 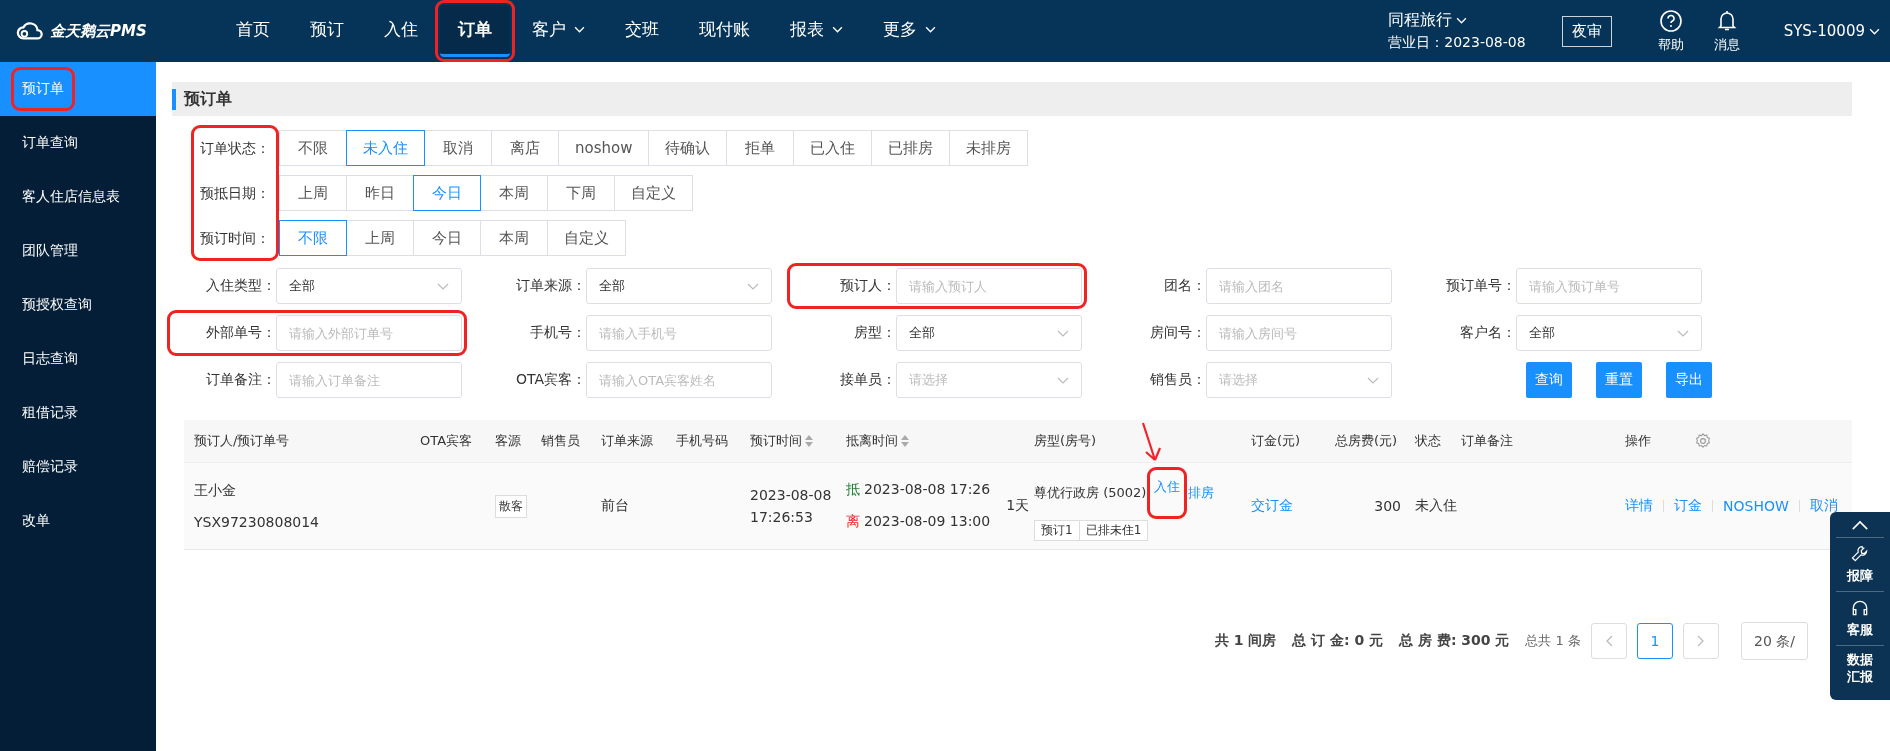 What do you see at coordinates (235, 193) in the screenshot?
I see `filter-label: 预抵日期：` at bounding box center [235, 193].